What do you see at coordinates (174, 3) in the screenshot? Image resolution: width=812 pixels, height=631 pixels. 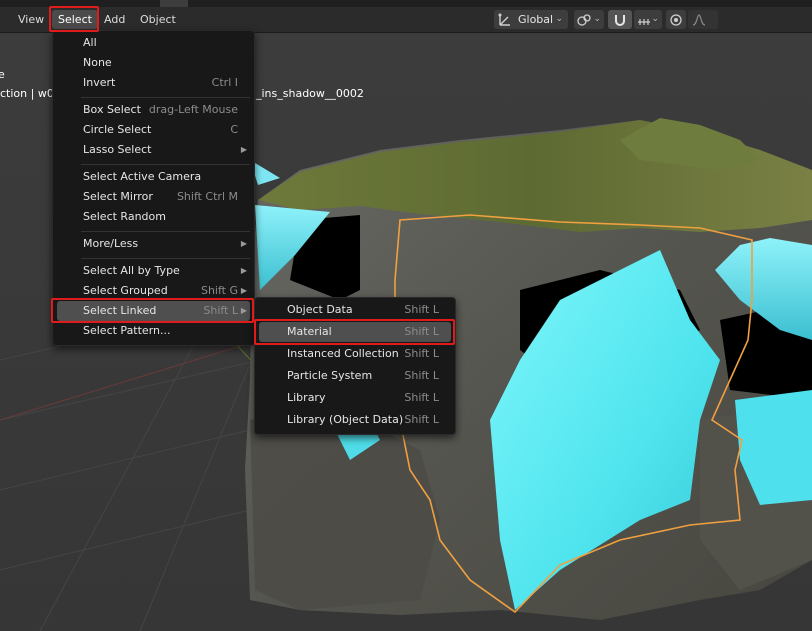 I see `workspace-tab-hint` at bounding box center [174, 3].